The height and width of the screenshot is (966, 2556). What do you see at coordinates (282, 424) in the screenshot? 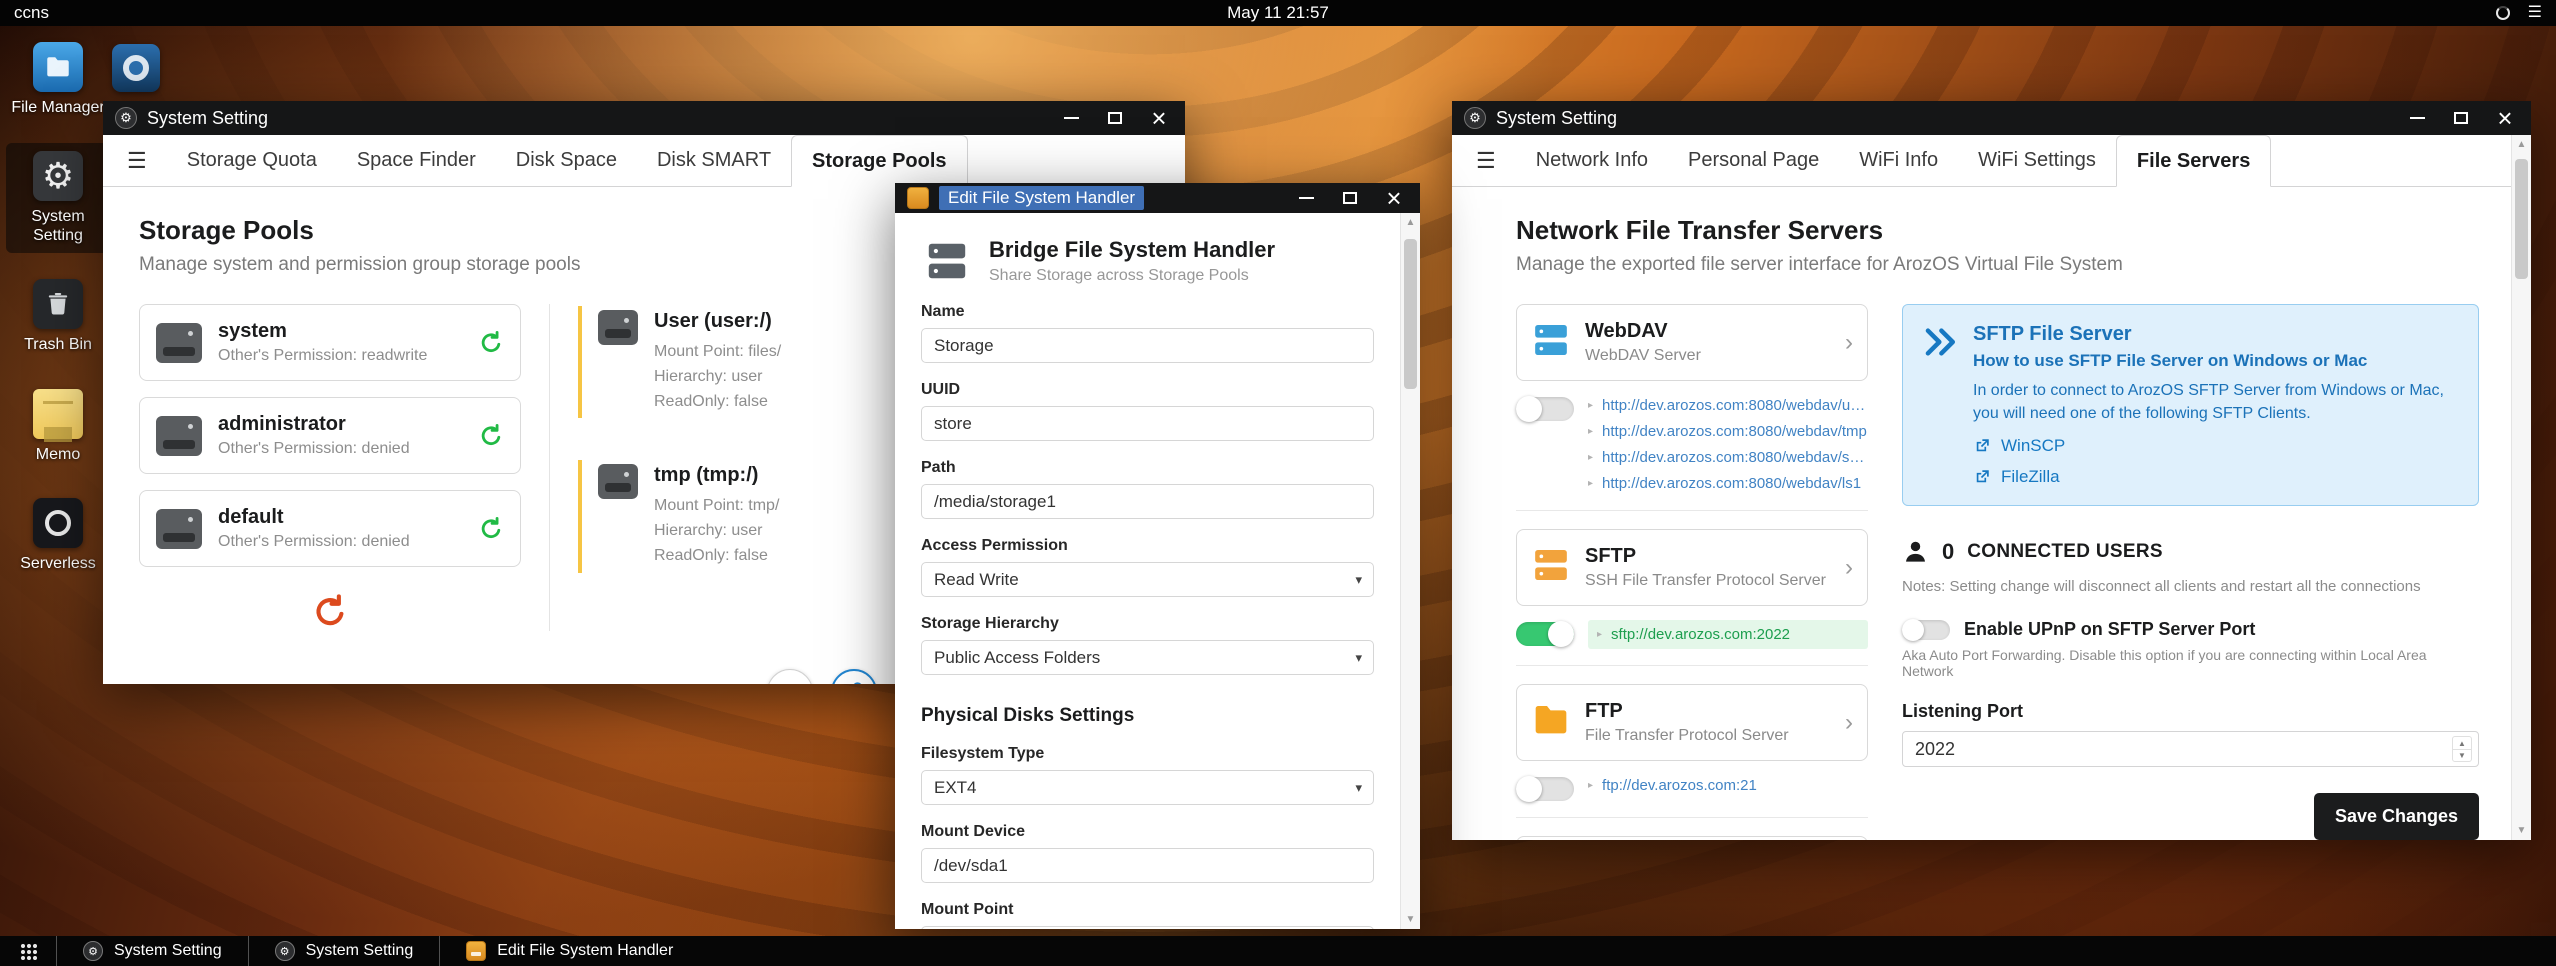
I see `pool-name: administrator` at bounding box center [282, 424].